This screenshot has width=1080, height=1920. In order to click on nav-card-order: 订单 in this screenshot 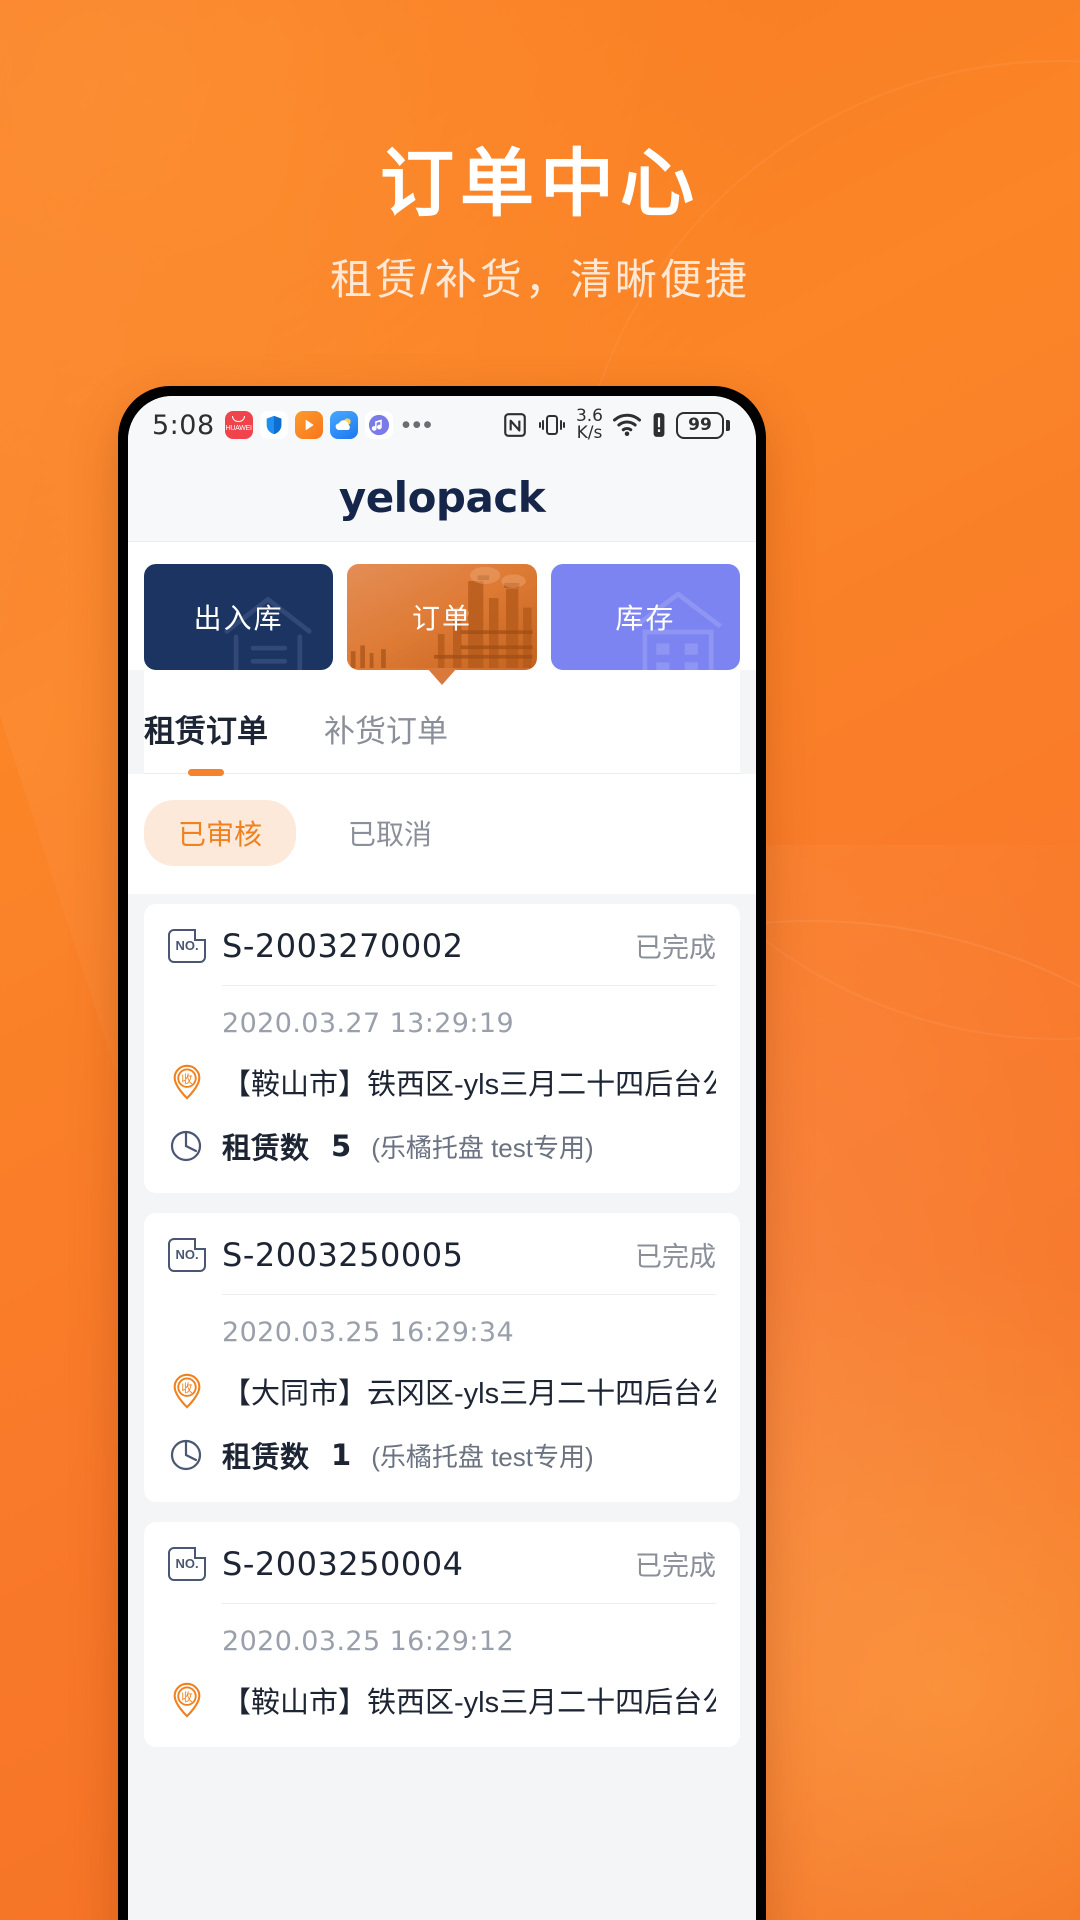, I will do `click(442, 617)`.